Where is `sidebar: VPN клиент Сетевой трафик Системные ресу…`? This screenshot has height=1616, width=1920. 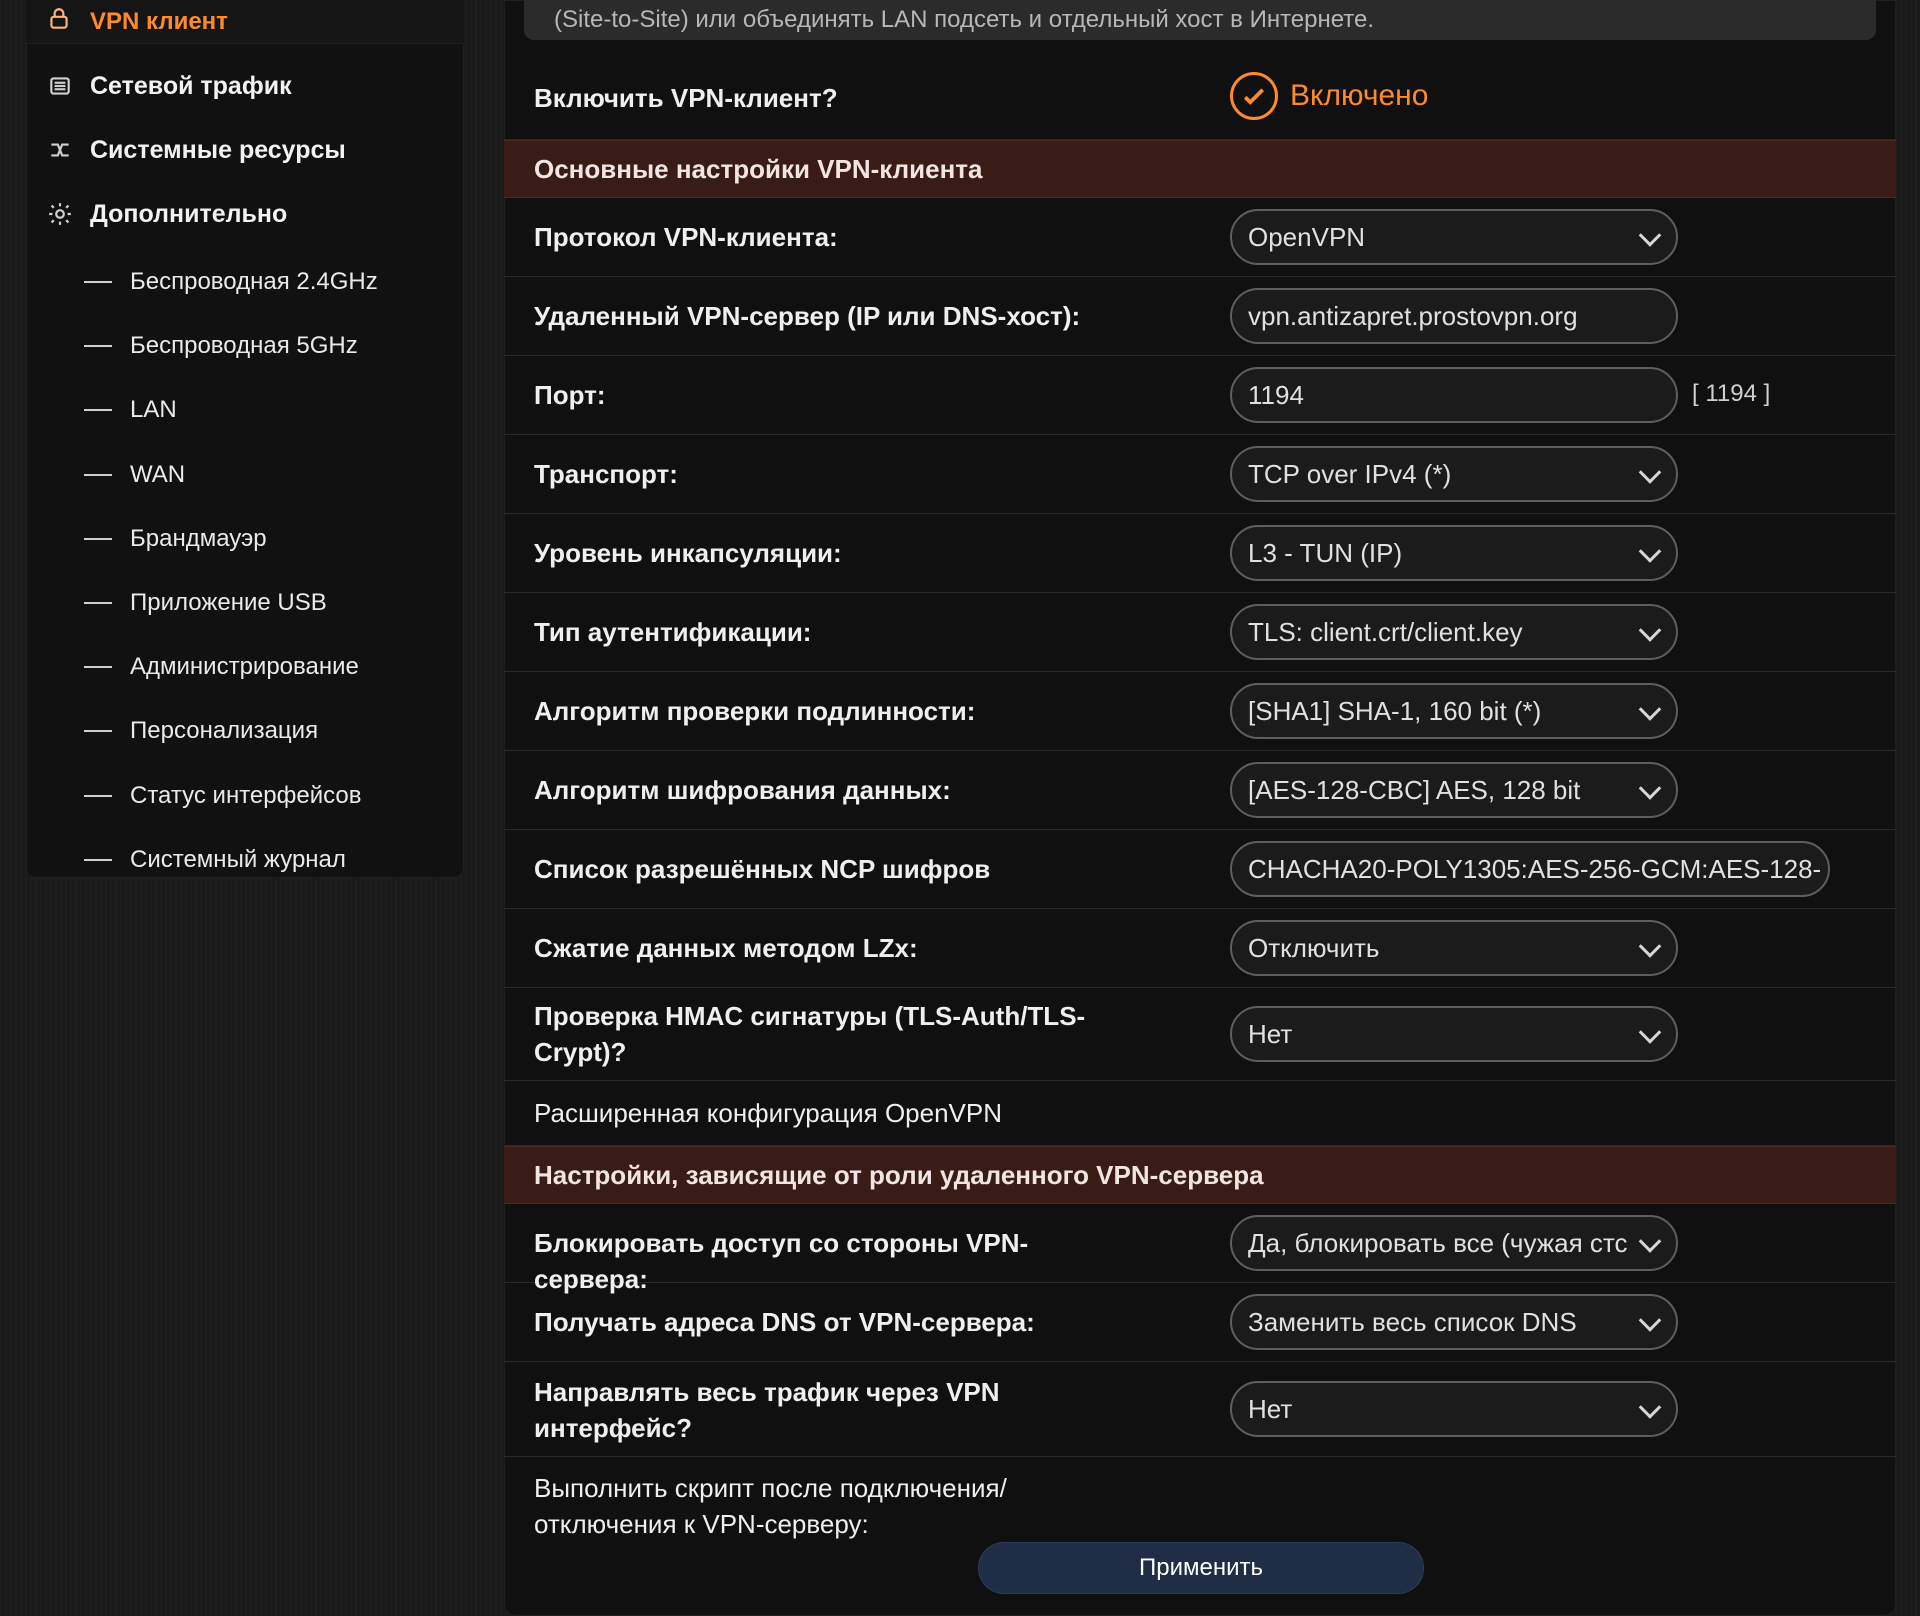 sidebar: VPN клиент Сетевой трафик Системные ресу… is located at coordinates (245, 439).